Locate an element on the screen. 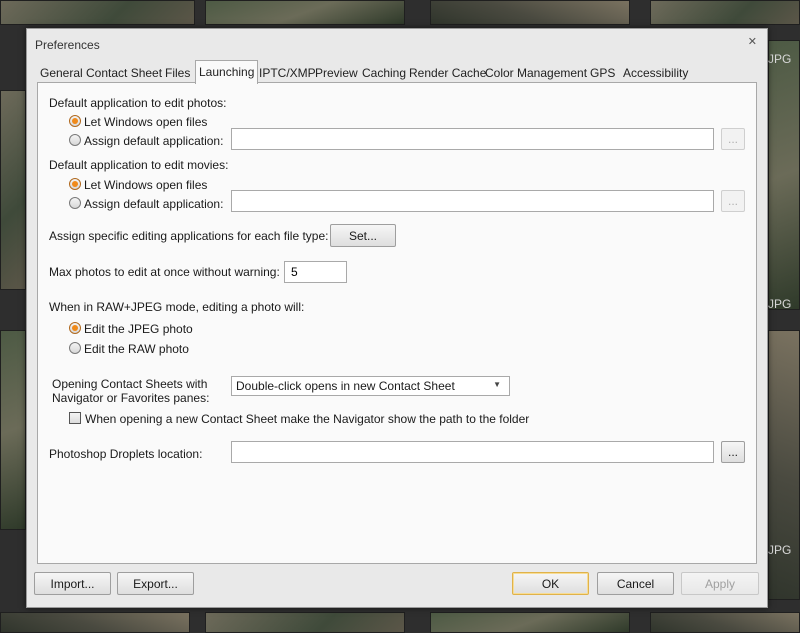 This screenshot has height=633, width=800. cancel-button-label: Cancel is located at coordinates (635, 583).